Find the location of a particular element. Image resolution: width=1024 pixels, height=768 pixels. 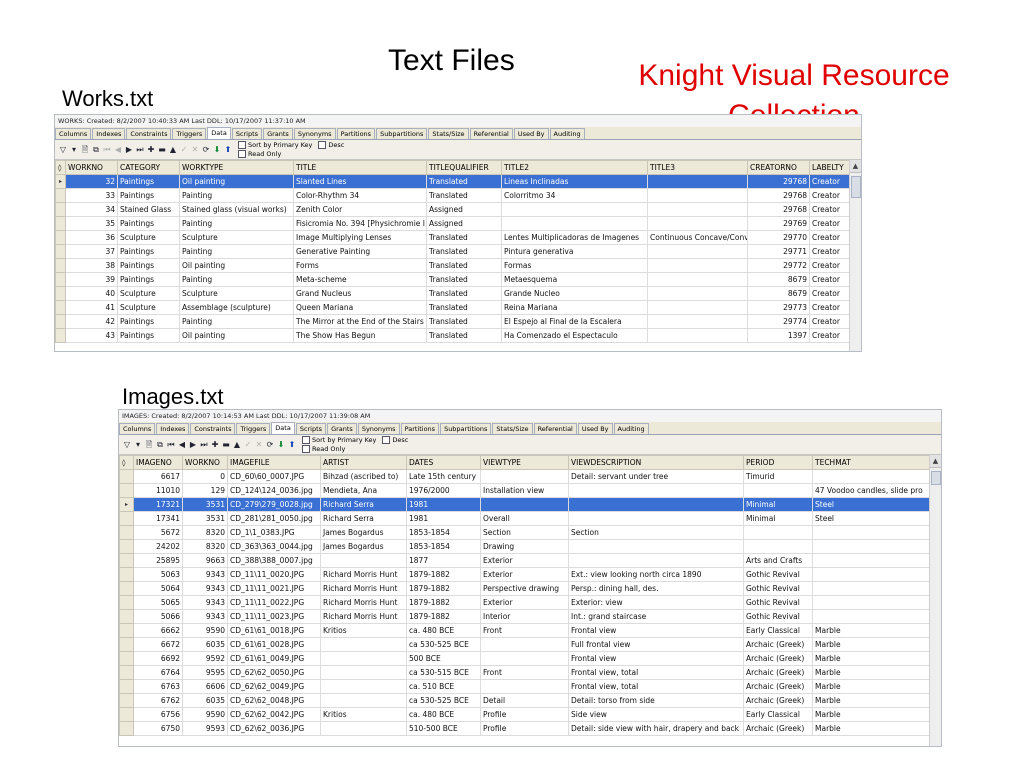

cell-creatorno: 8679 is located at coordinates (778, 293).